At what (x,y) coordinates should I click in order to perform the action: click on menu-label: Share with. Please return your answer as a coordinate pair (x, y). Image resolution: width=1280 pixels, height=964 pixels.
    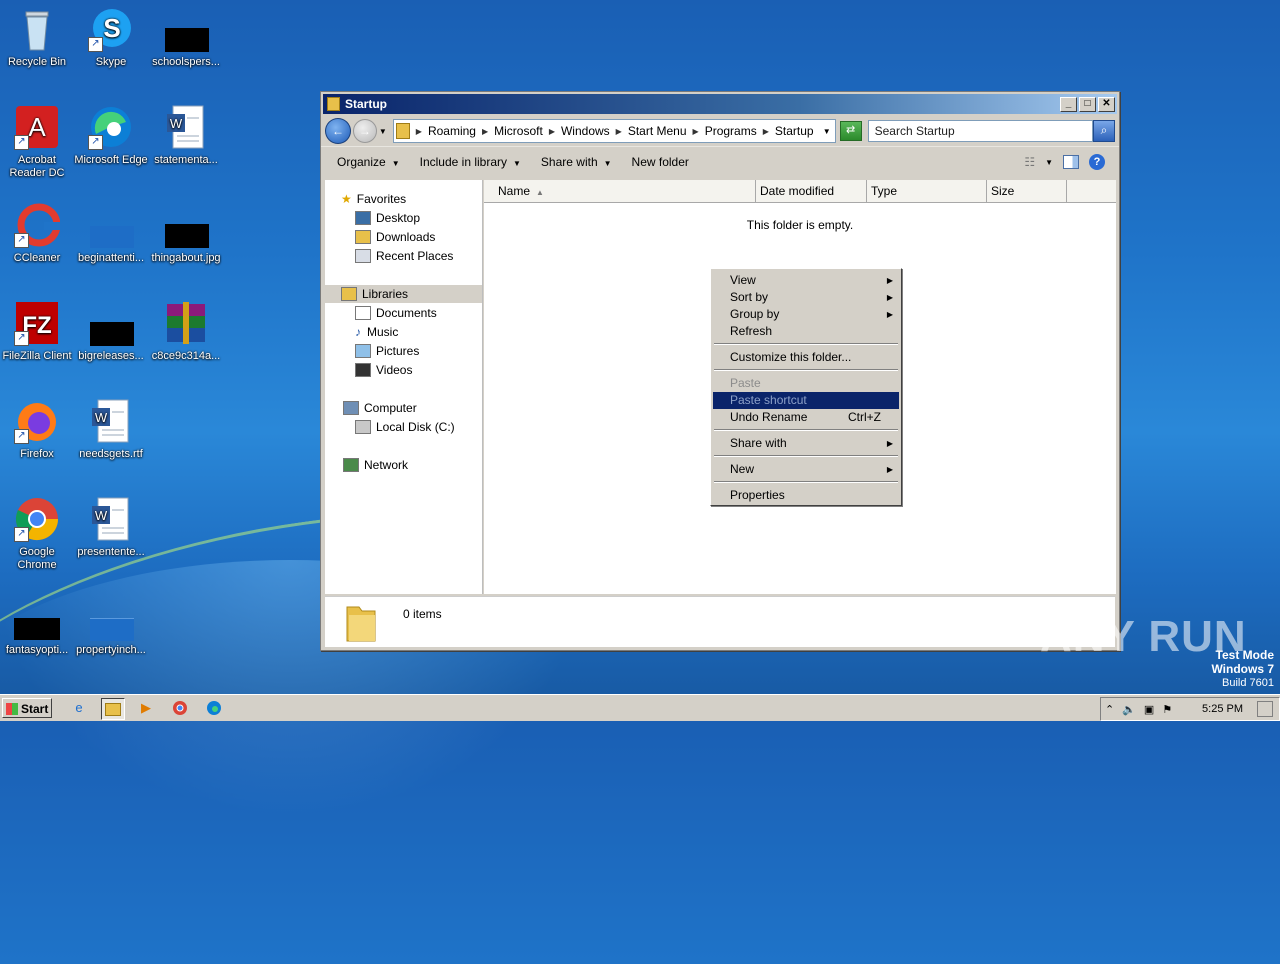
    Looking at the image, I should click on (758, 443).